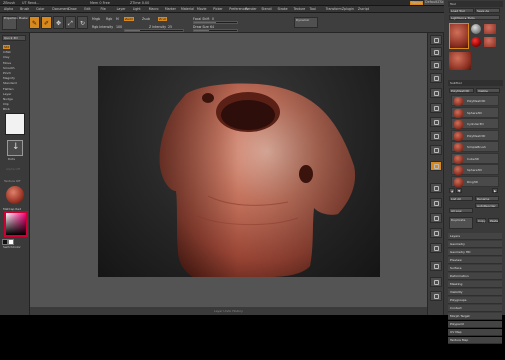 Image resolution: width=505 pixels, height=360 pixels. I want to click on menu-zscript: Zscript, so click(363, 9).